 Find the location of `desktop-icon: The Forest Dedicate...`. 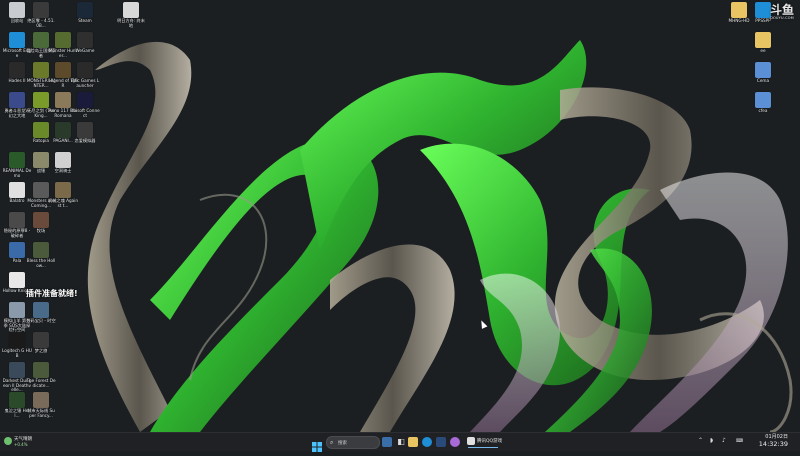

desktop-icon: The Forest Dedicate... is located at coordinates (41, 375).